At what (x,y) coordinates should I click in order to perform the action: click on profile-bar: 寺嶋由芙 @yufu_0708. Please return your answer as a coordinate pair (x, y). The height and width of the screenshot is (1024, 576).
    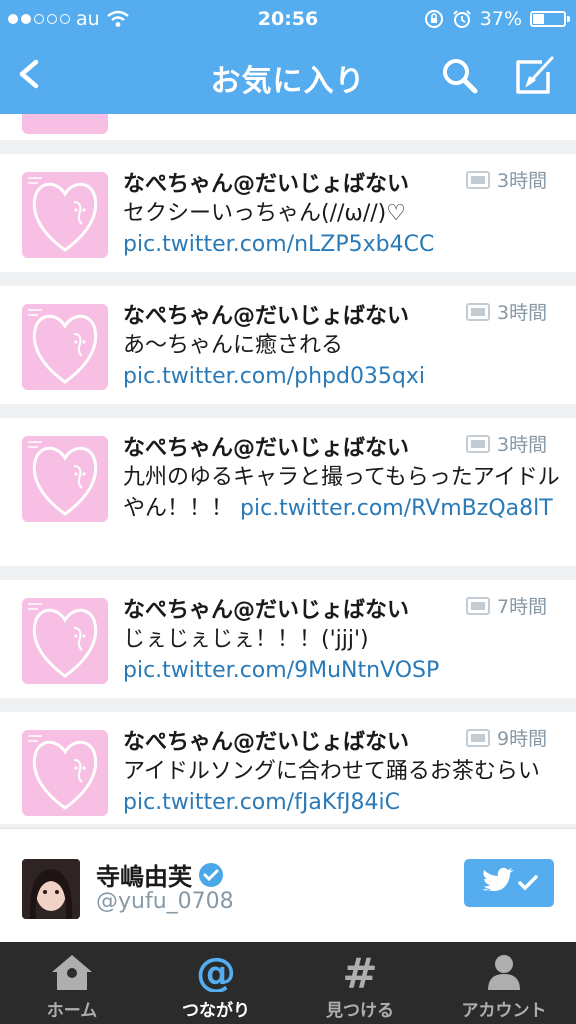
    Looking at the image, I should click on (288, 885).